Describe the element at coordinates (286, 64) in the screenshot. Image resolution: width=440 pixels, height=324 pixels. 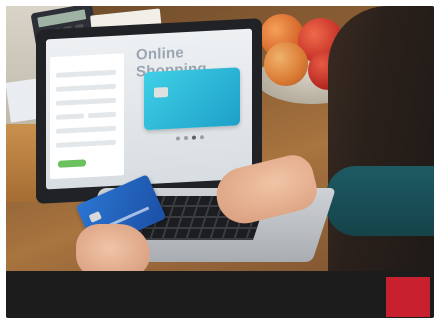
I see `apple` at that location.